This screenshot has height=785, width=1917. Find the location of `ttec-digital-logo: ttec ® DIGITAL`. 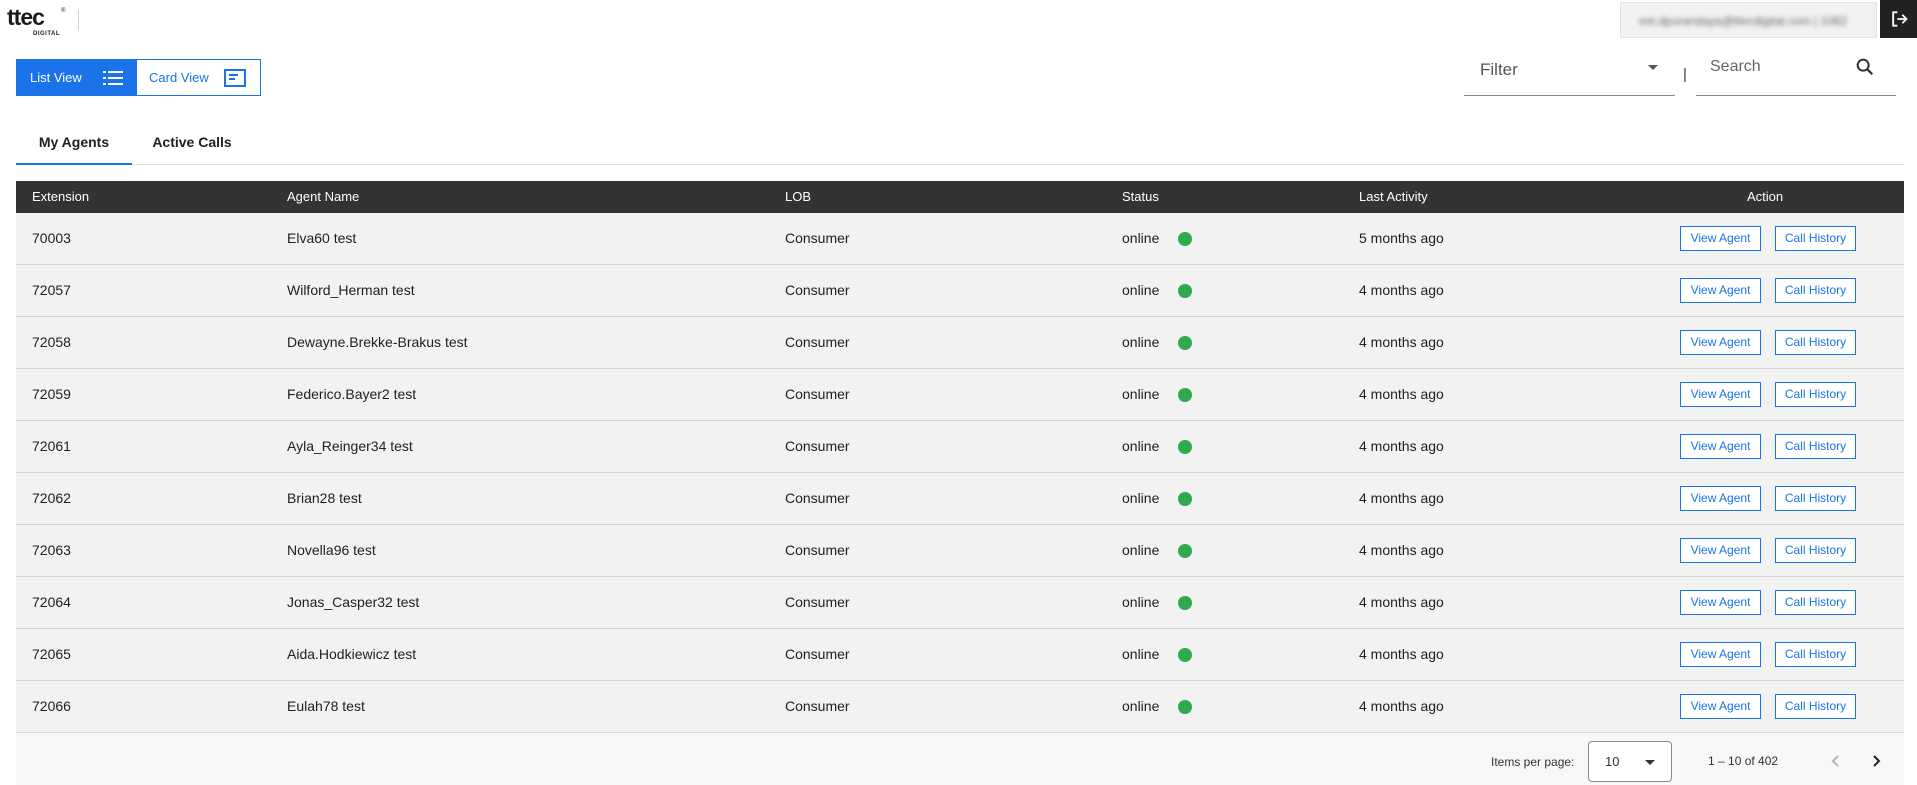

ttec-digital-logo: ttec ® DIGITAL is located at coordinates (37, 22).